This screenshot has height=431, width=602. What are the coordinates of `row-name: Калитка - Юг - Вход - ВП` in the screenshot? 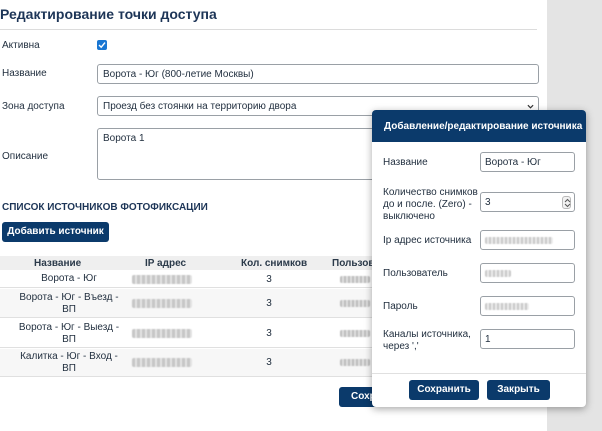 It's located at (69, 362).